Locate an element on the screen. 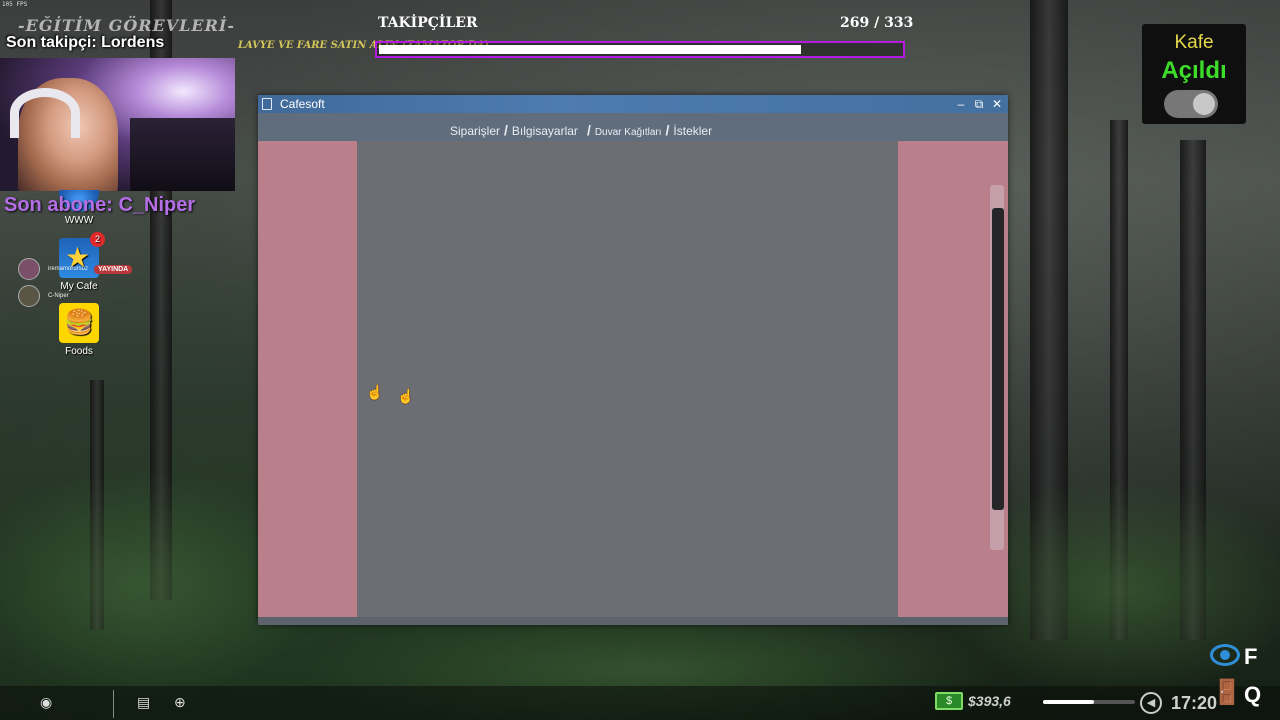 The image size is (1280, 720). cafe-open-toggle is located at coordinates (1191, 104).